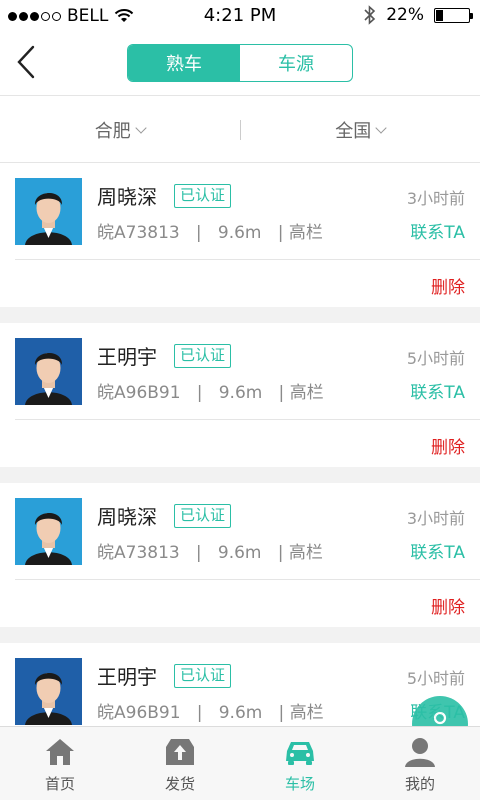 The width and height of the screenshot is (480, 800). Describe the element at coordinates (179, 784) in the screenshot. I see `tab-ship-label: 发货` at that location.